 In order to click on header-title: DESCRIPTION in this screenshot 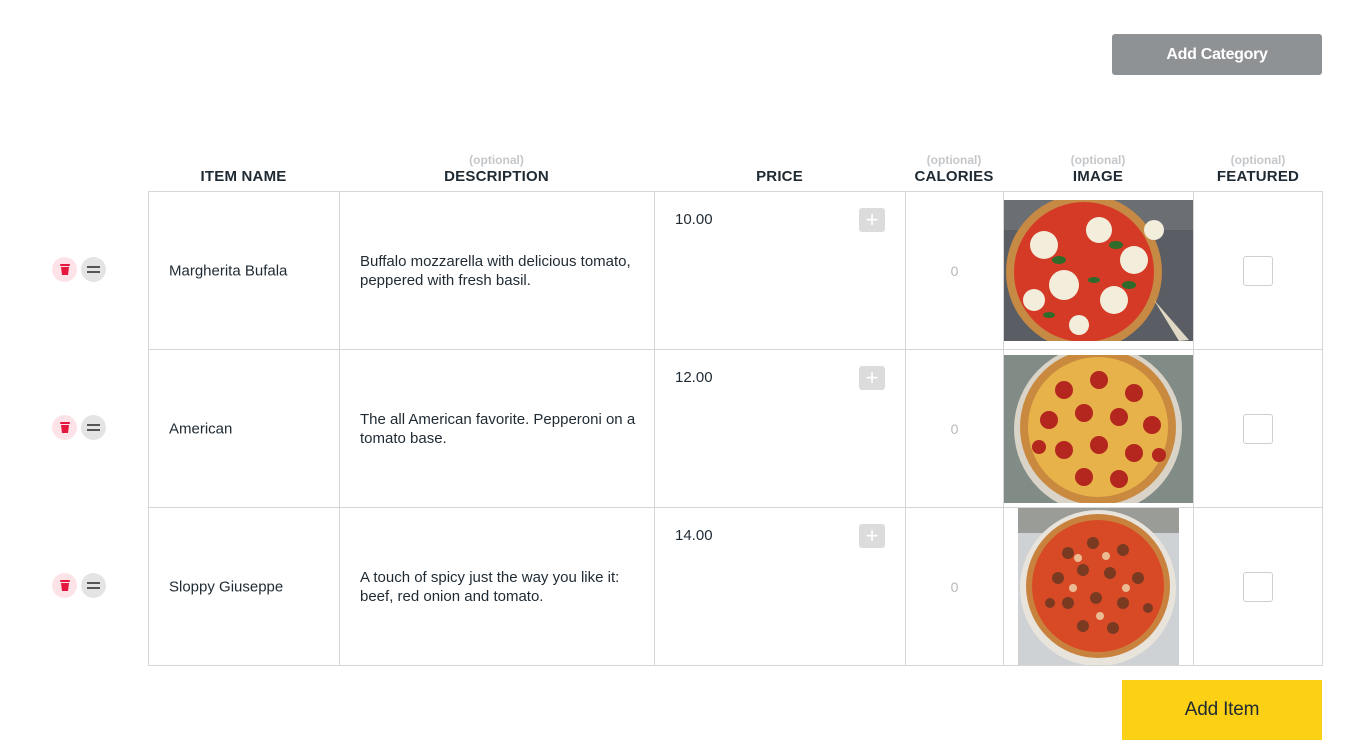, I will do `click(496, 176)`.